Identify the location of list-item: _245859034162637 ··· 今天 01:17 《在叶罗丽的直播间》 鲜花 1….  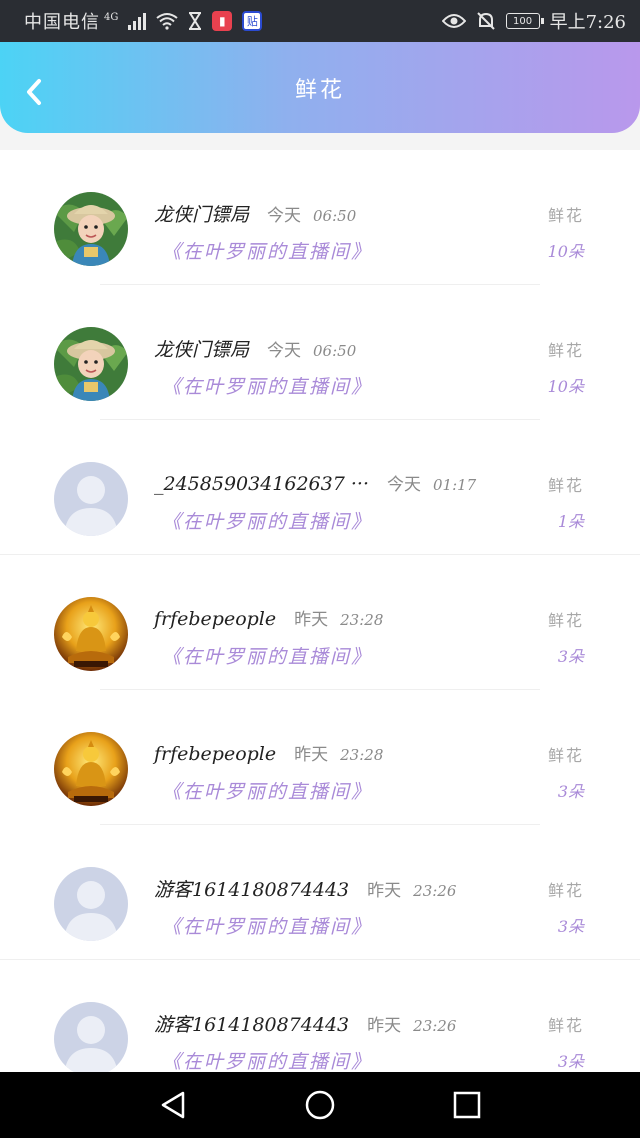
(320, 487).